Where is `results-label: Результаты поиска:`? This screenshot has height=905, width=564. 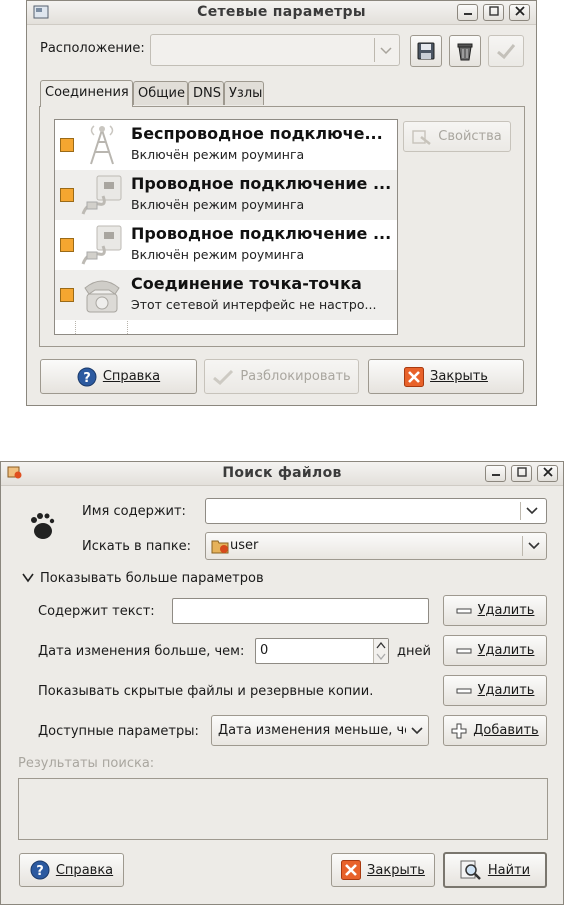 results-label: Результаты поиска: is located at coordinates (86, 763).